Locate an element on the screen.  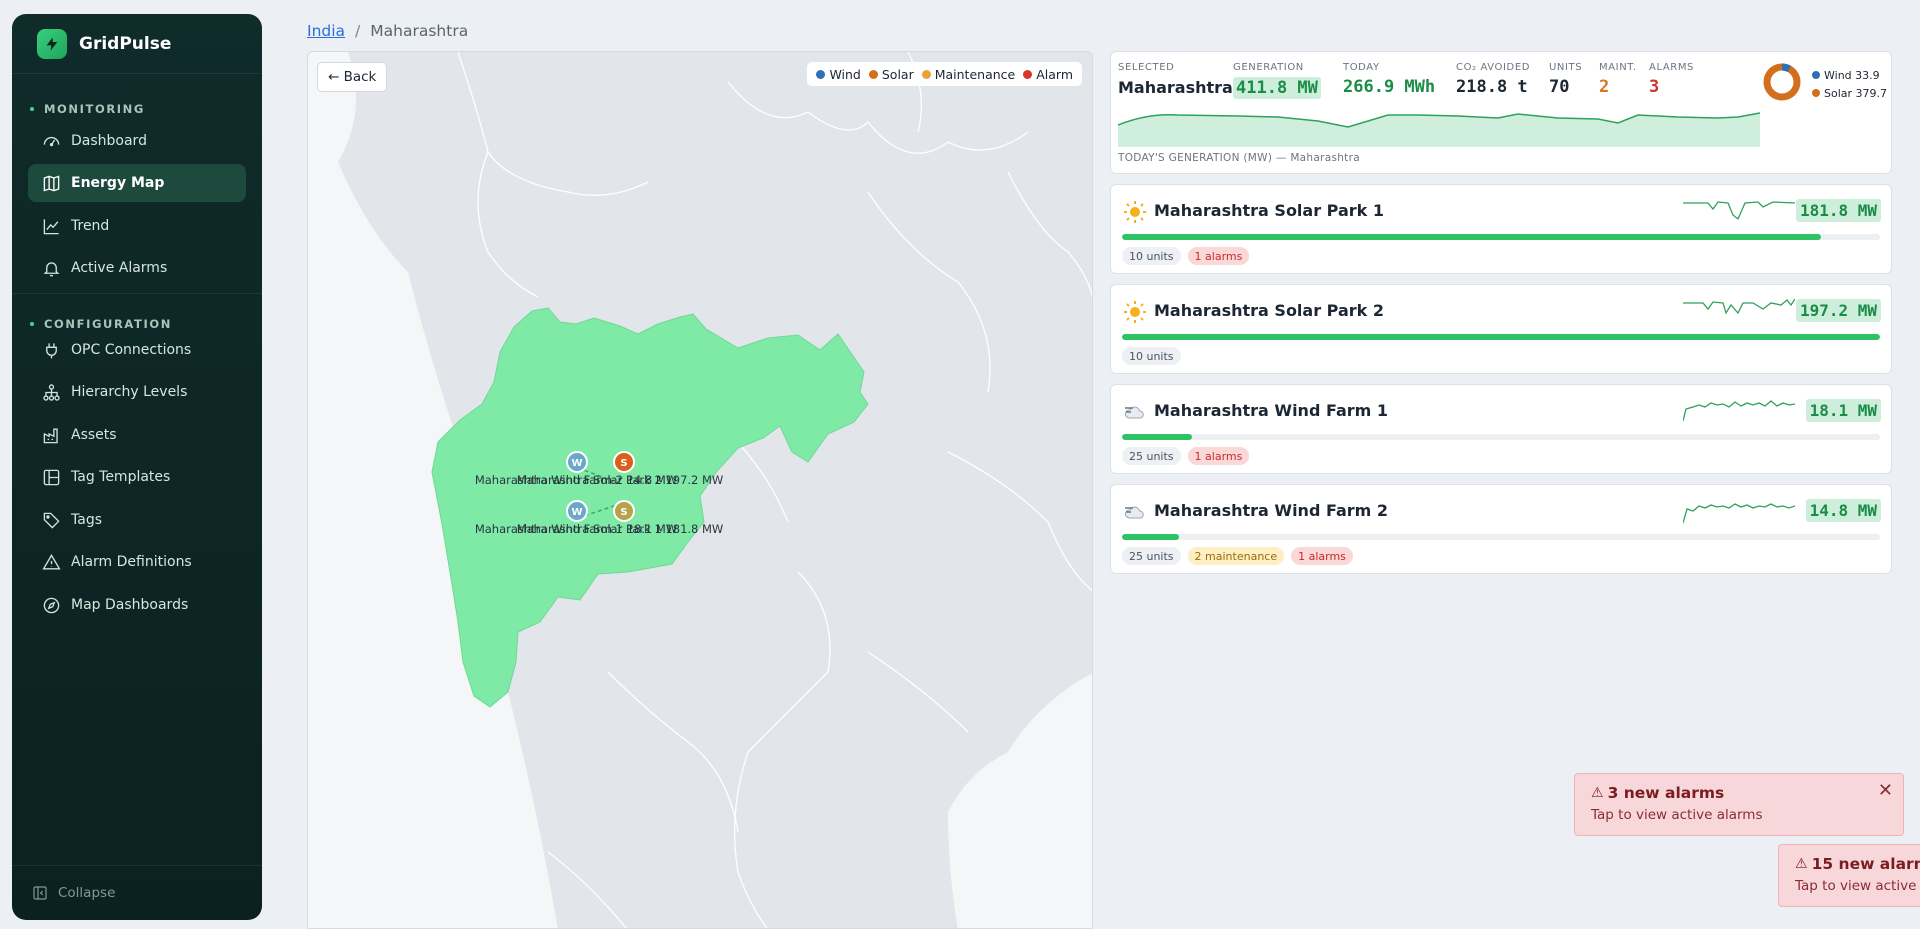
donut-legend: Wind 33.9 Solar 379.7 is located at coordinates (1849, 84).